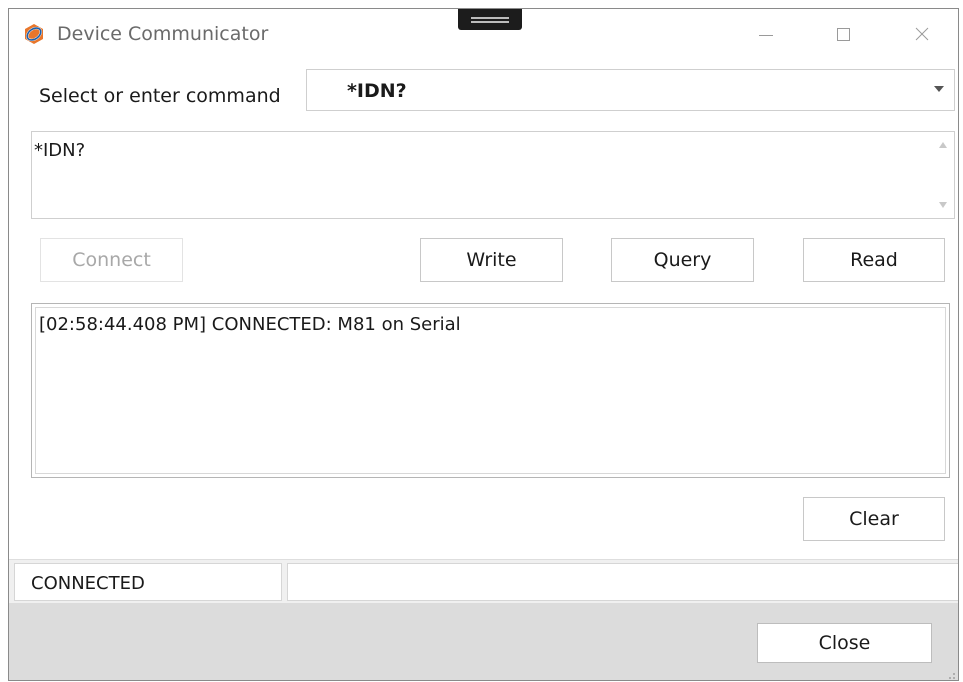  What do you see at coordinates (939, 89) in the screenshot?
I see `chevron-down-icon` at bounding box center [939, 89].